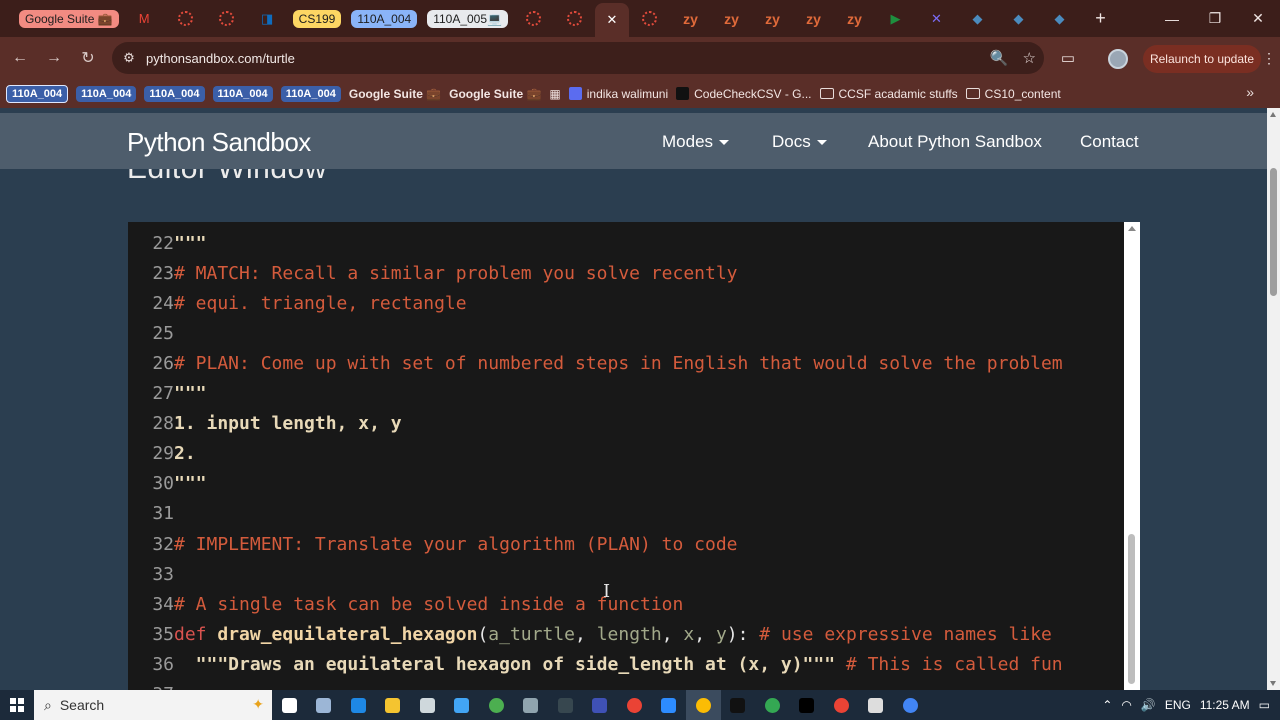  Describe the element at coordinates (69, 19) in the screenshot. I see `browser-tab: Google Suite 💼` at that location.